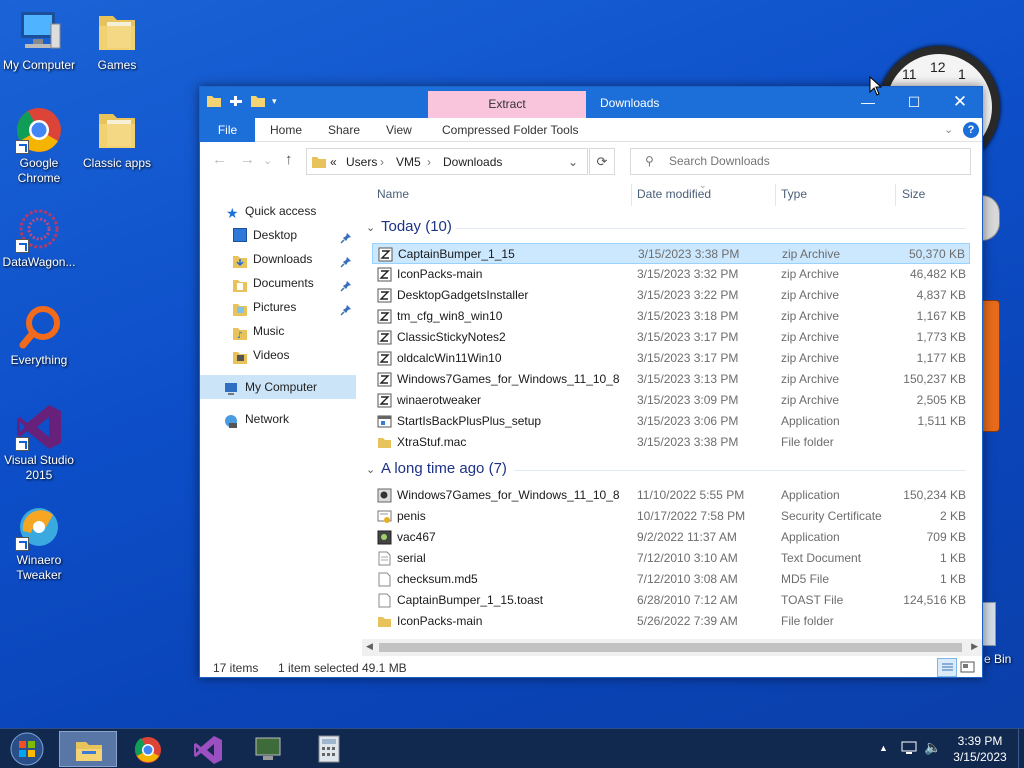  I want to click on scrollbar-thumb, so click(670, 647).